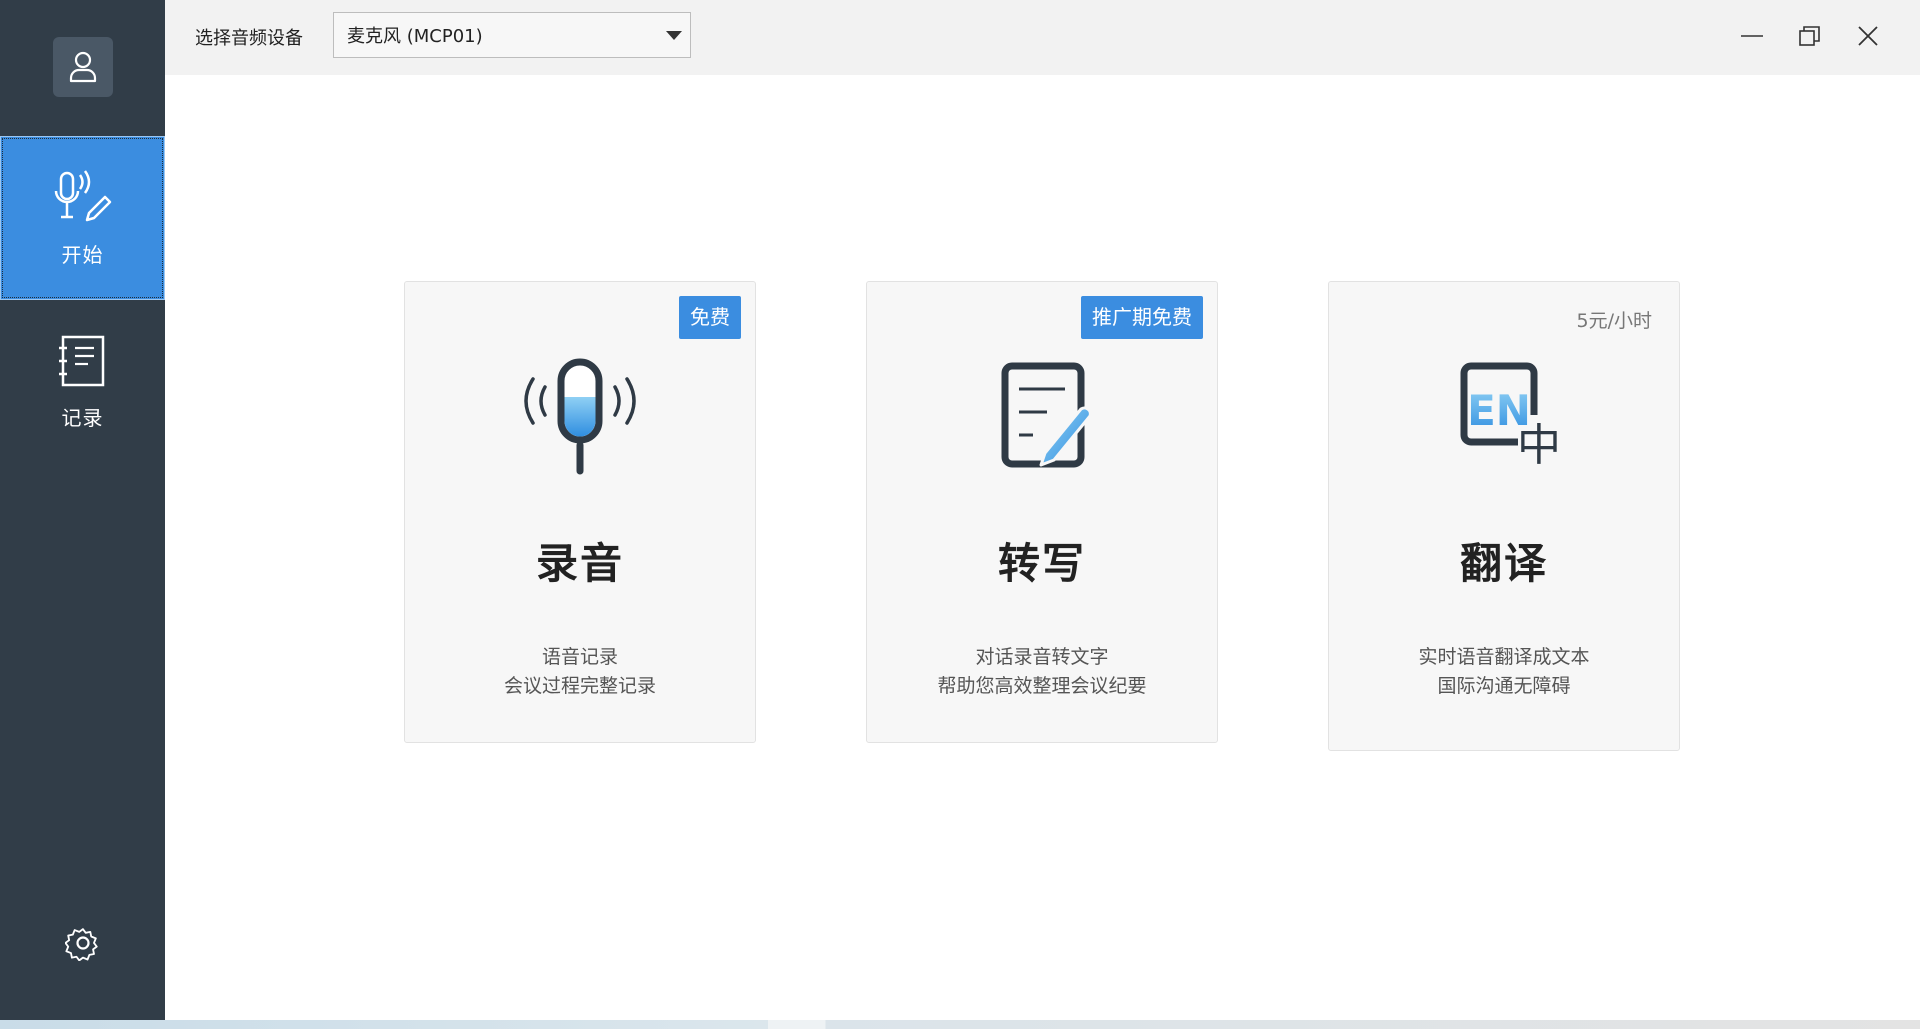 Image resolution: width=1920 pixels, height=1029 pixels. Describe the element at coordinates (580, 512) in the screenshot. I see `record-card: 免费 录音 语音记录 会议过程完整记录` at that location.